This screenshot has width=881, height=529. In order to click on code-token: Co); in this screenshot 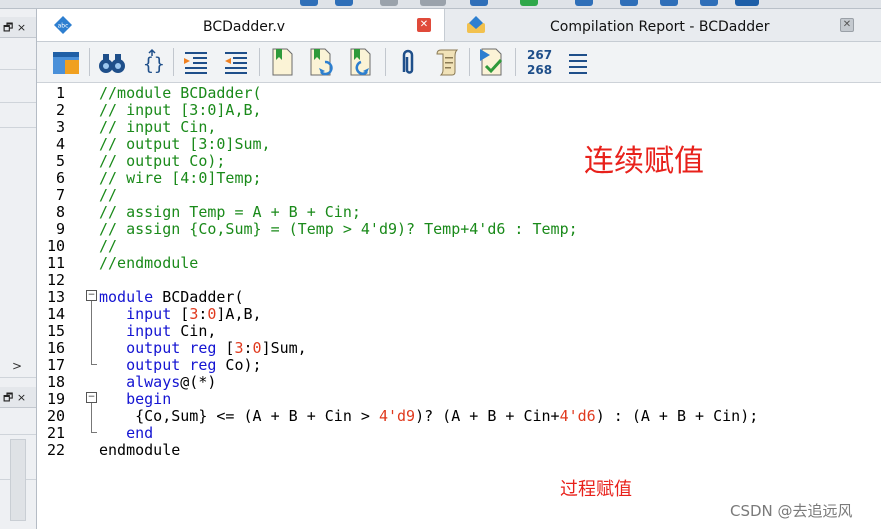, I will do `click(239, 365)`.